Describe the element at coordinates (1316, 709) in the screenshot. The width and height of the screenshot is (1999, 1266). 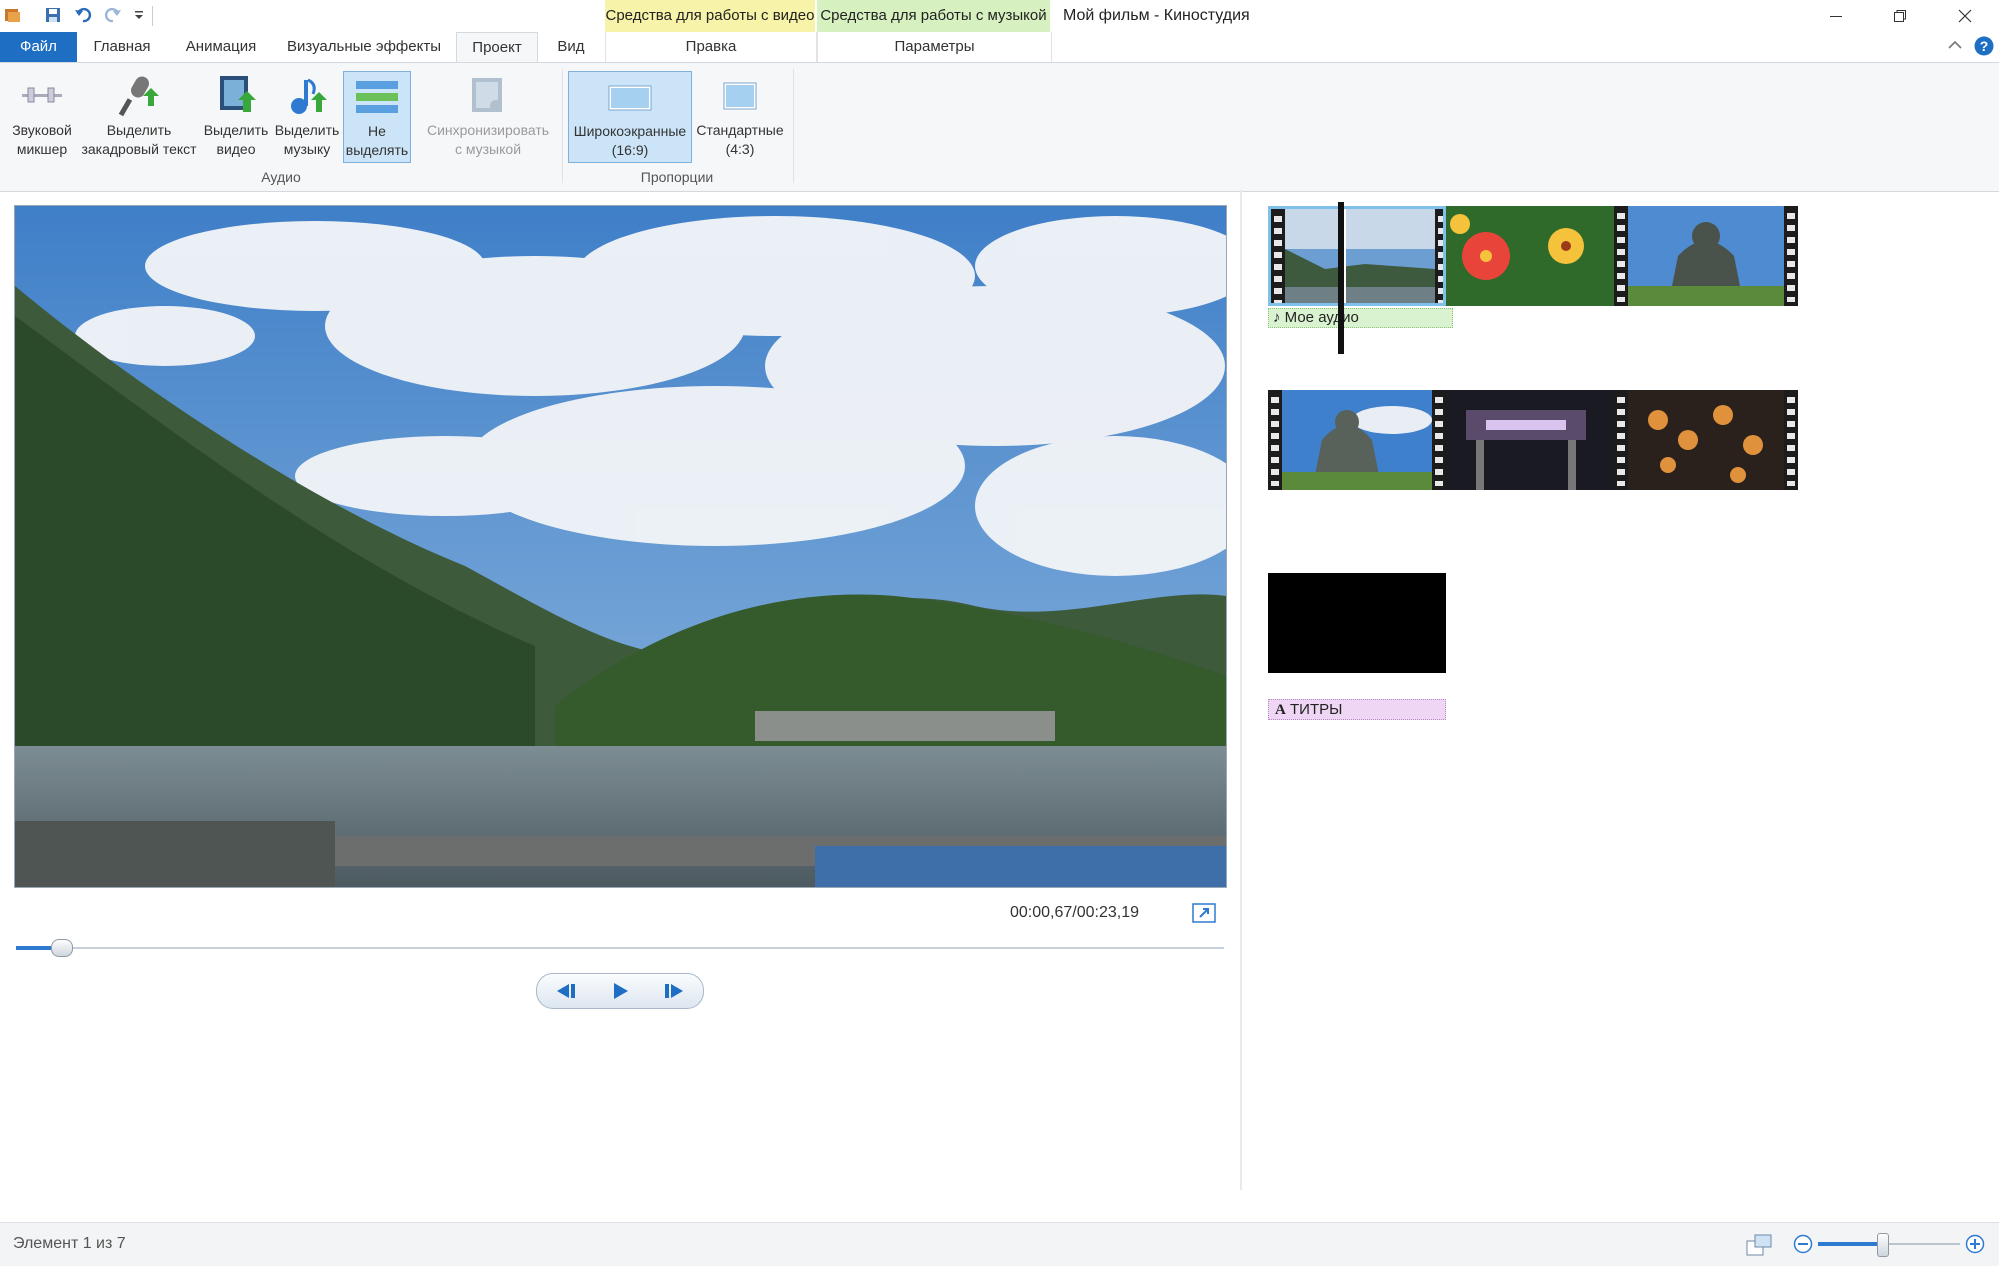
I see `caption-track-label: ТИТРЫ` at that location.